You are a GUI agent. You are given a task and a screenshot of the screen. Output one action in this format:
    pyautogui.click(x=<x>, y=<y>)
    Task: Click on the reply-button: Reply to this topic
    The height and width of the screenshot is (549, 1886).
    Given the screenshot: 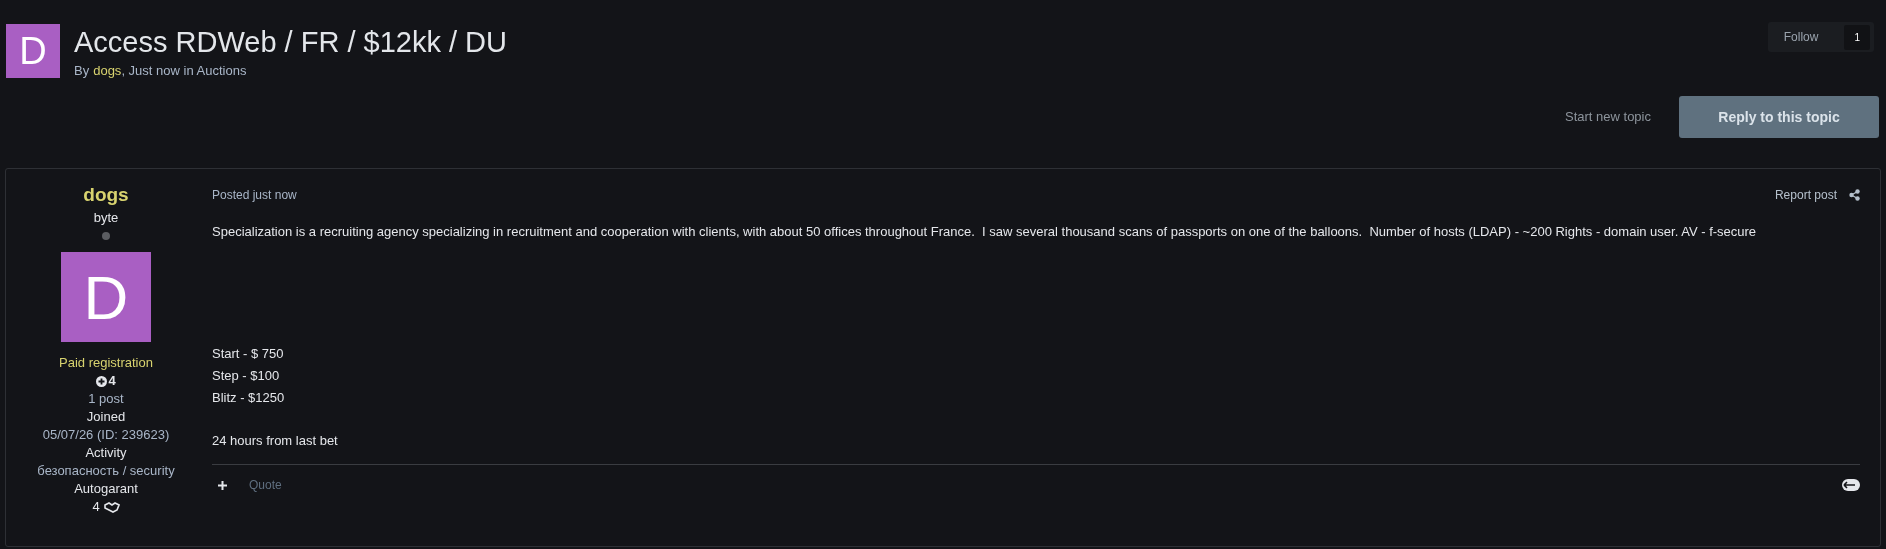 What is the action you would take?
    pyautogui.click(x=1779, y=117)
    